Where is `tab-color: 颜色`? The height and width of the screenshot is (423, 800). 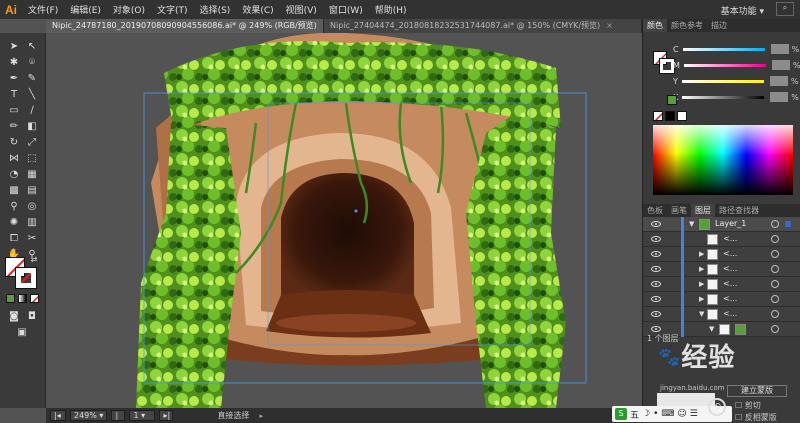 tab-color: 颜色 is located at coordinates (655, 25).